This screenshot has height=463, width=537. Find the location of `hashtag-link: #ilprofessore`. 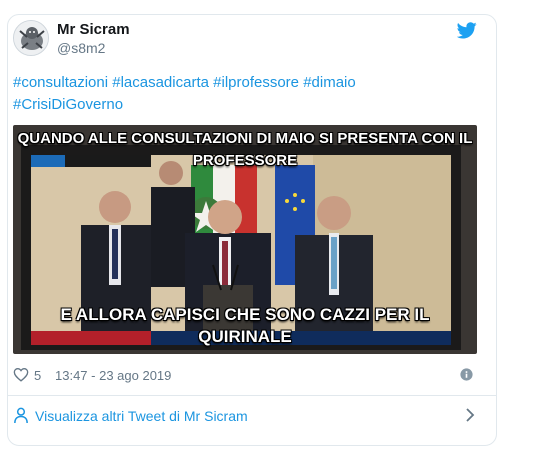

hashtag-link: #ilprofessore is located at coordinates (256, 82).